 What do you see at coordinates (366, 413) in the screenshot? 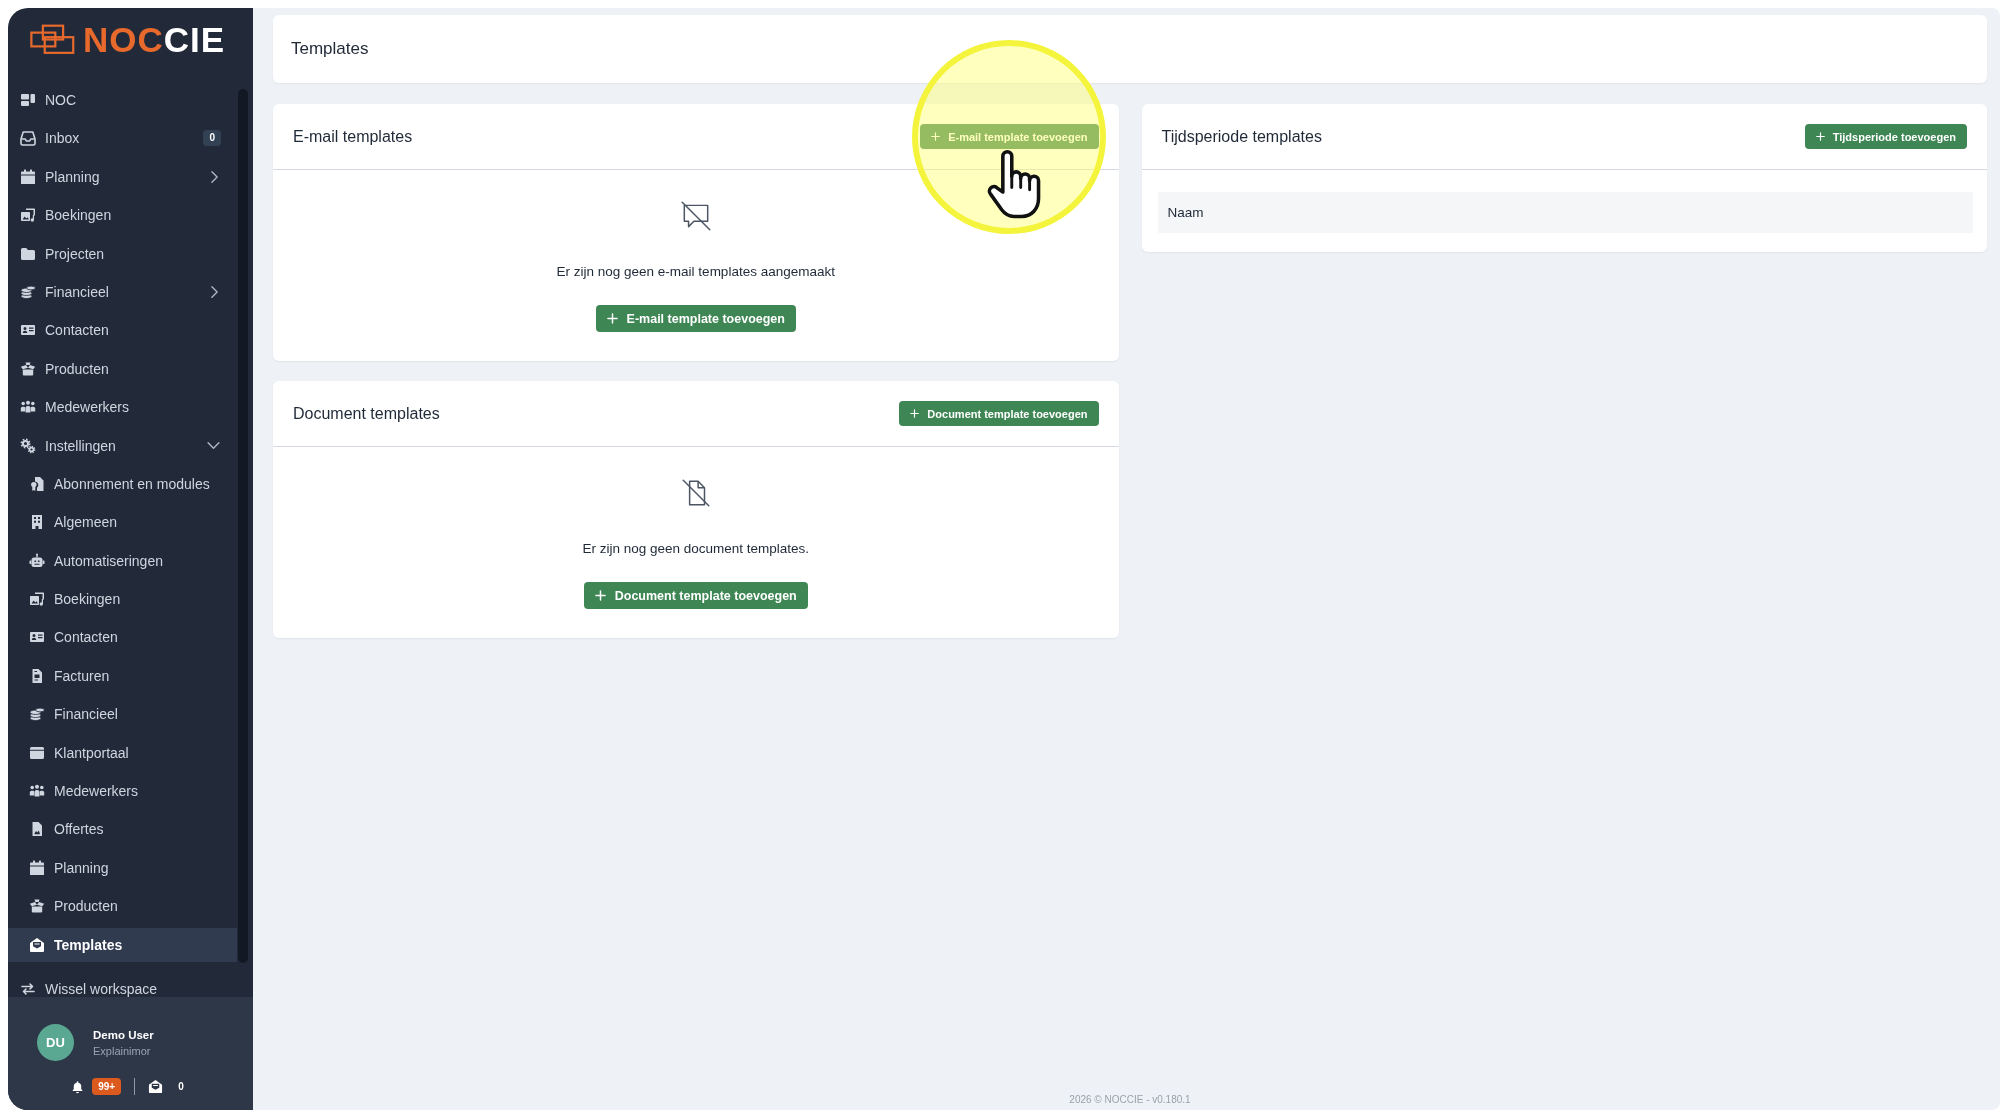
I see `card-title: Document templates` at bounding box center [366, 413].